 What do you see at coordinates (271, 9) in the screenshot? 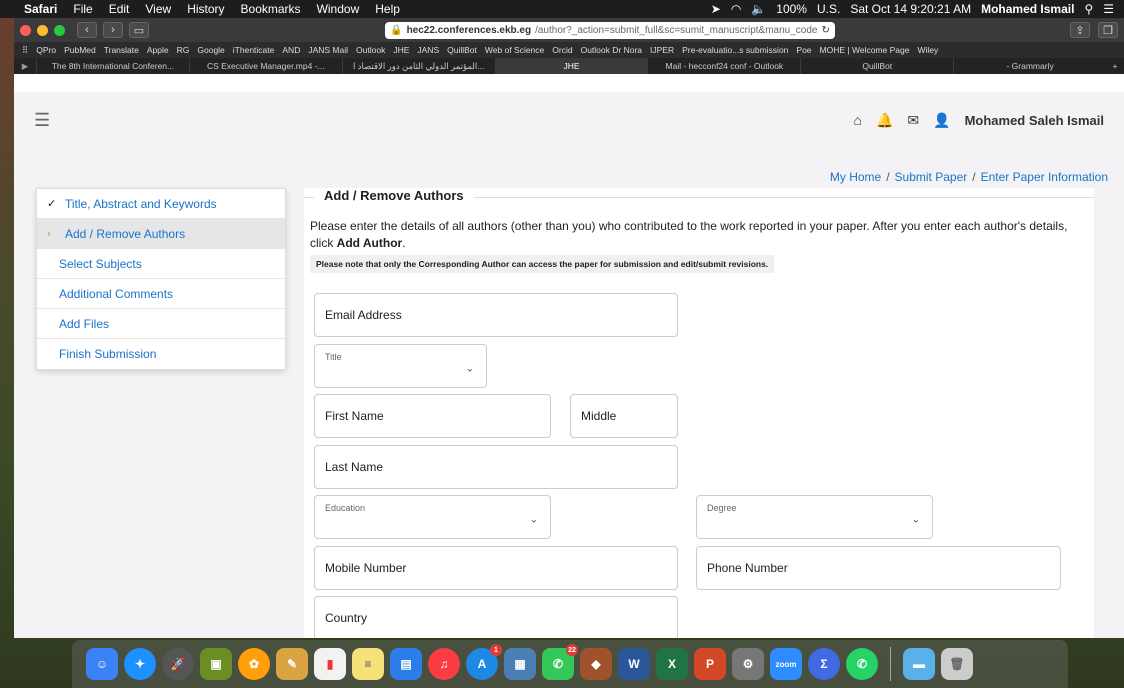
I see `menu-bookmarks: Bookmarks` at bounding box center [271, 9].